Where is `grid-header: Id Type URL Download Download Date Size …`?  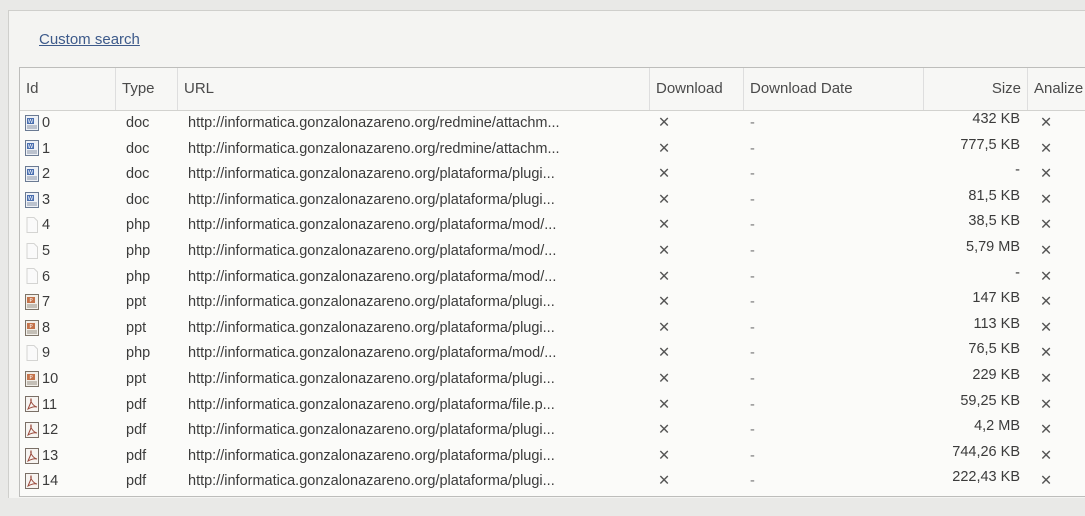
grid-header: Id Type URL Download Download Date Size … is located at coordinates (552, 89).